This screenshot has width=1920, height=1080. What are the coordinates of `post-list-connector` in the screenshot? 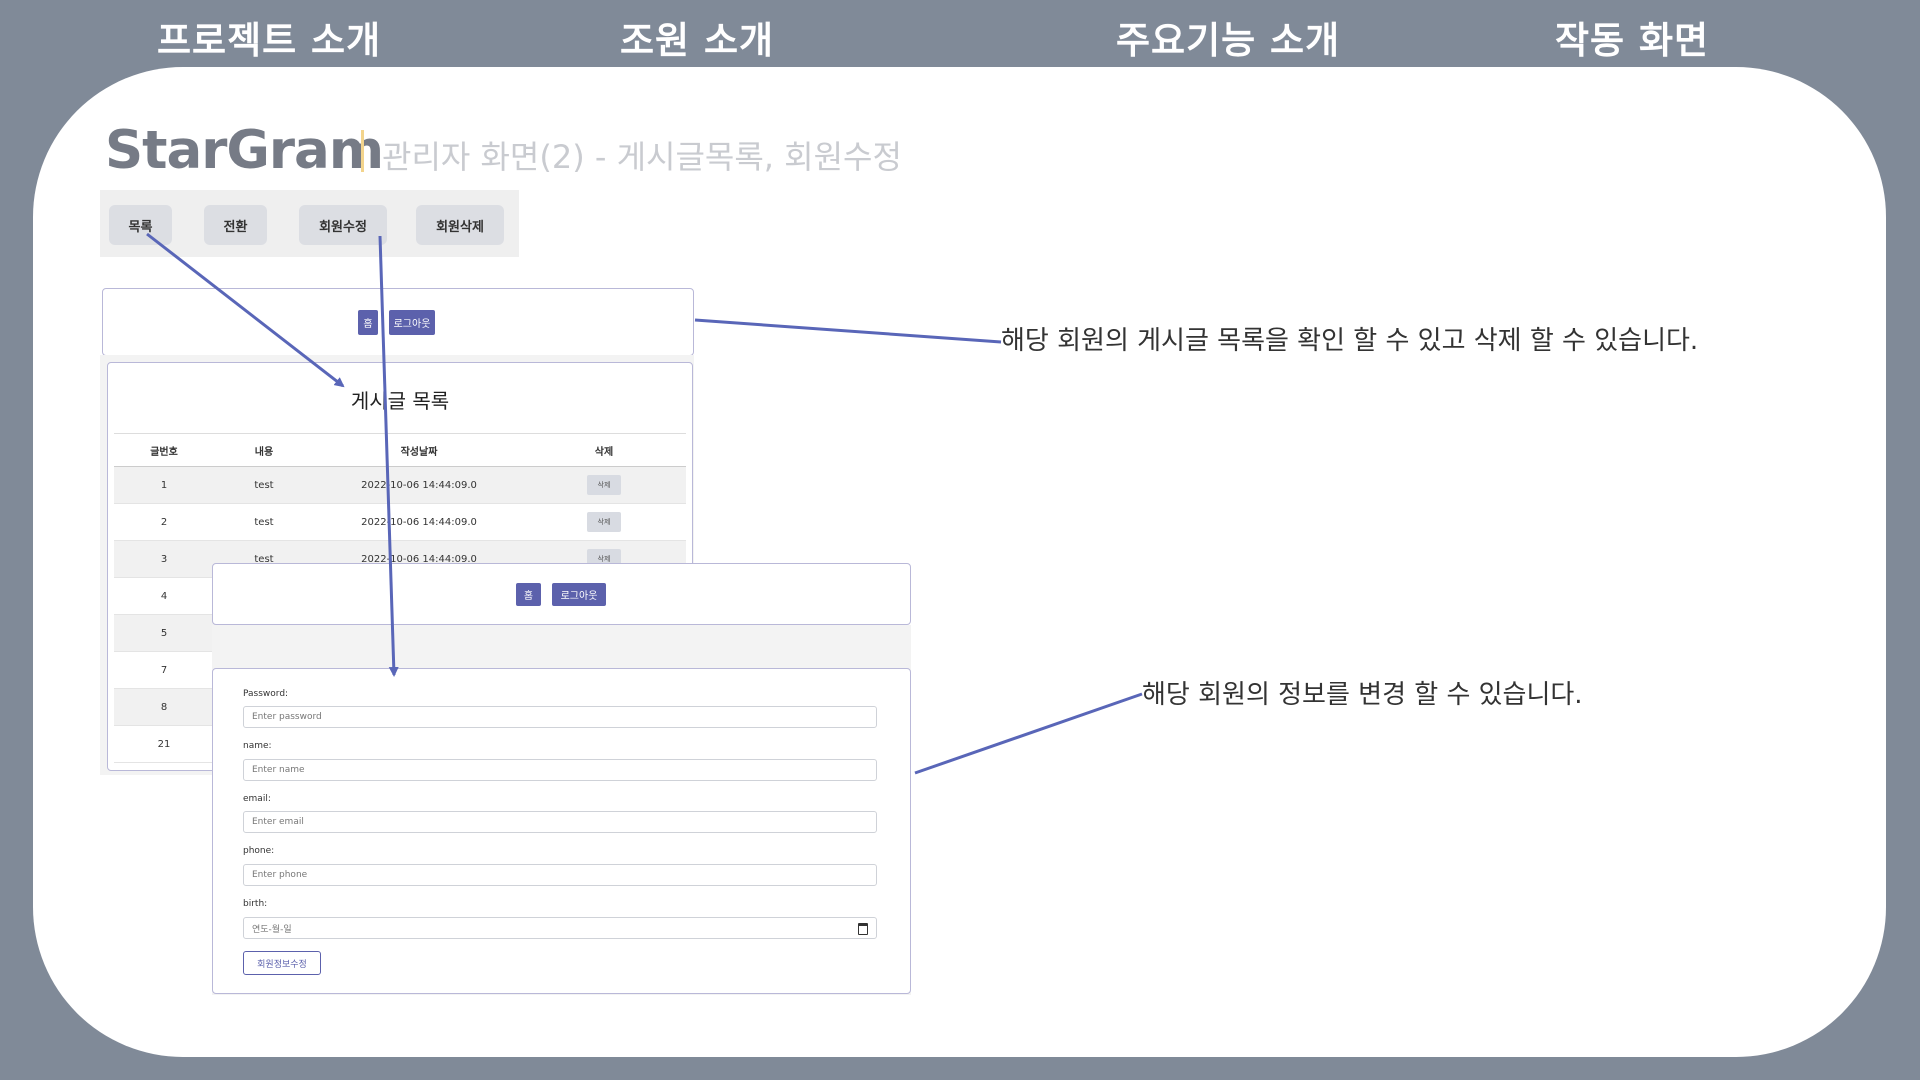 It's located at (848, 331).